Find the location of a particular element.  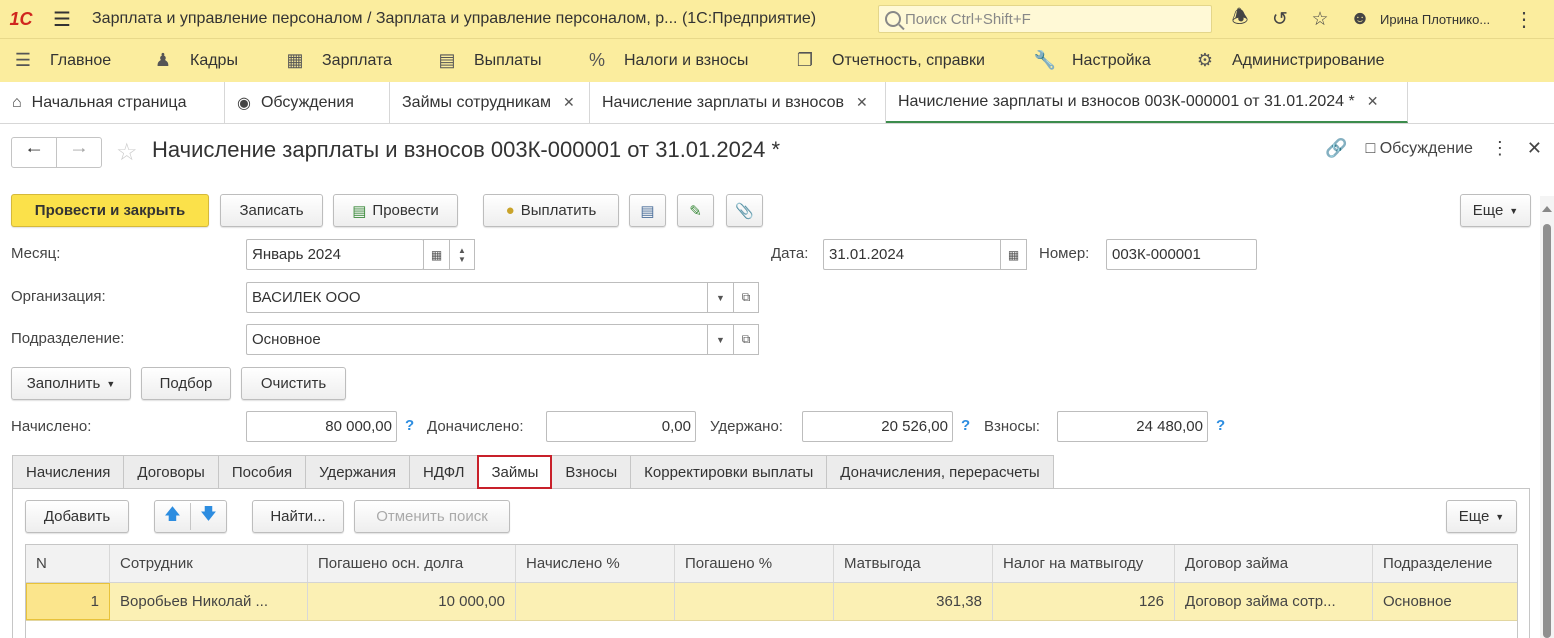

tab-ndfl: НДФЛ is located at coordinates (444, 472).